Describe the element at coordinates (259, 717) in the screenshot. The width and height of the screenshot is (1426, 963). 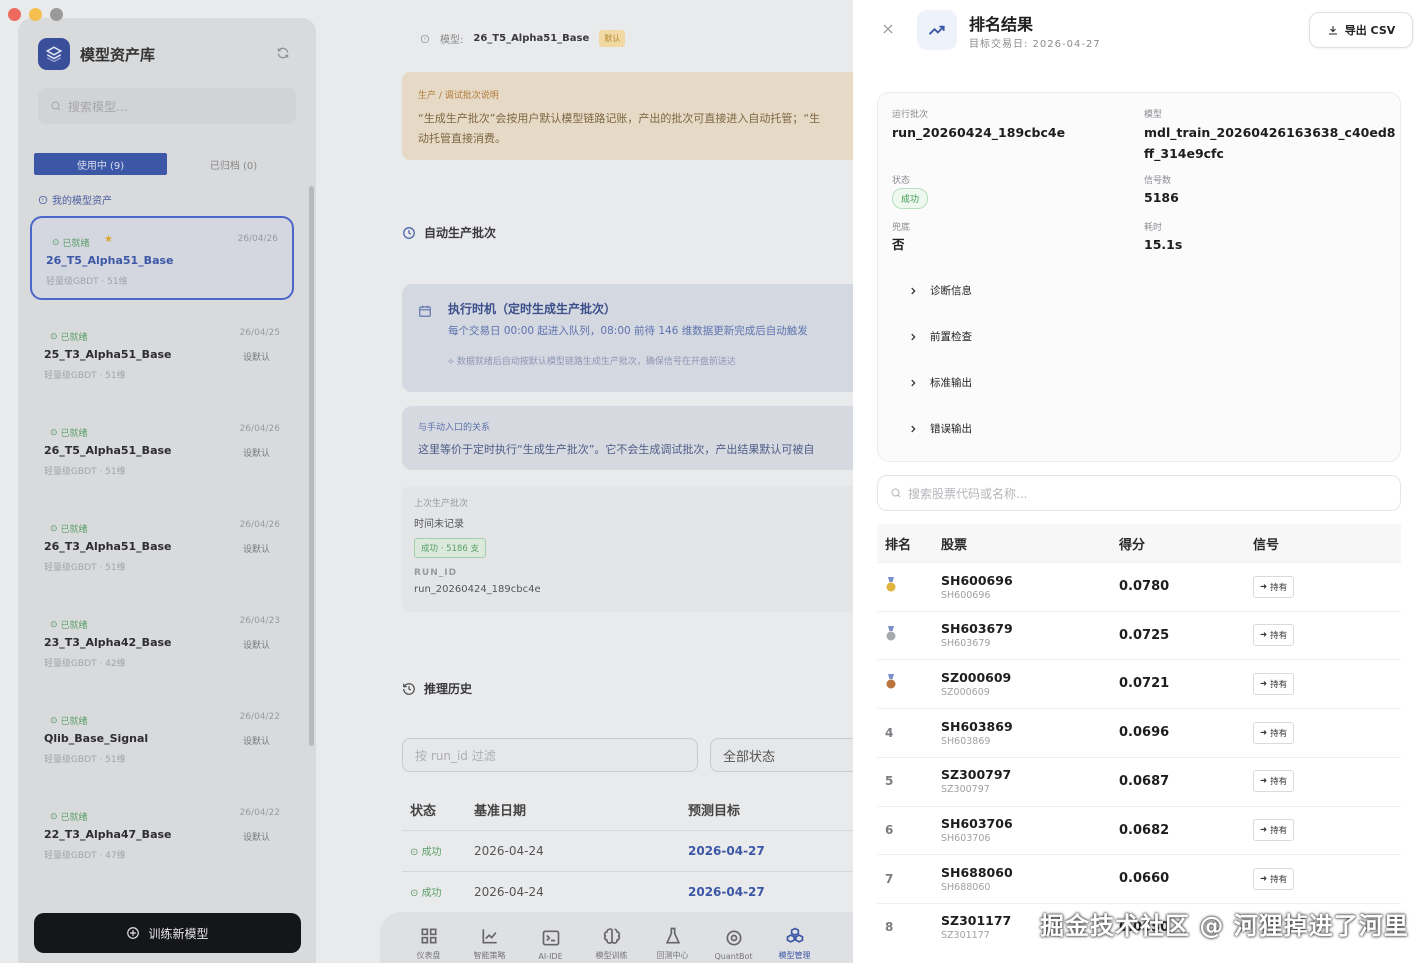
I see `model-date: 26/04/22` at that location.